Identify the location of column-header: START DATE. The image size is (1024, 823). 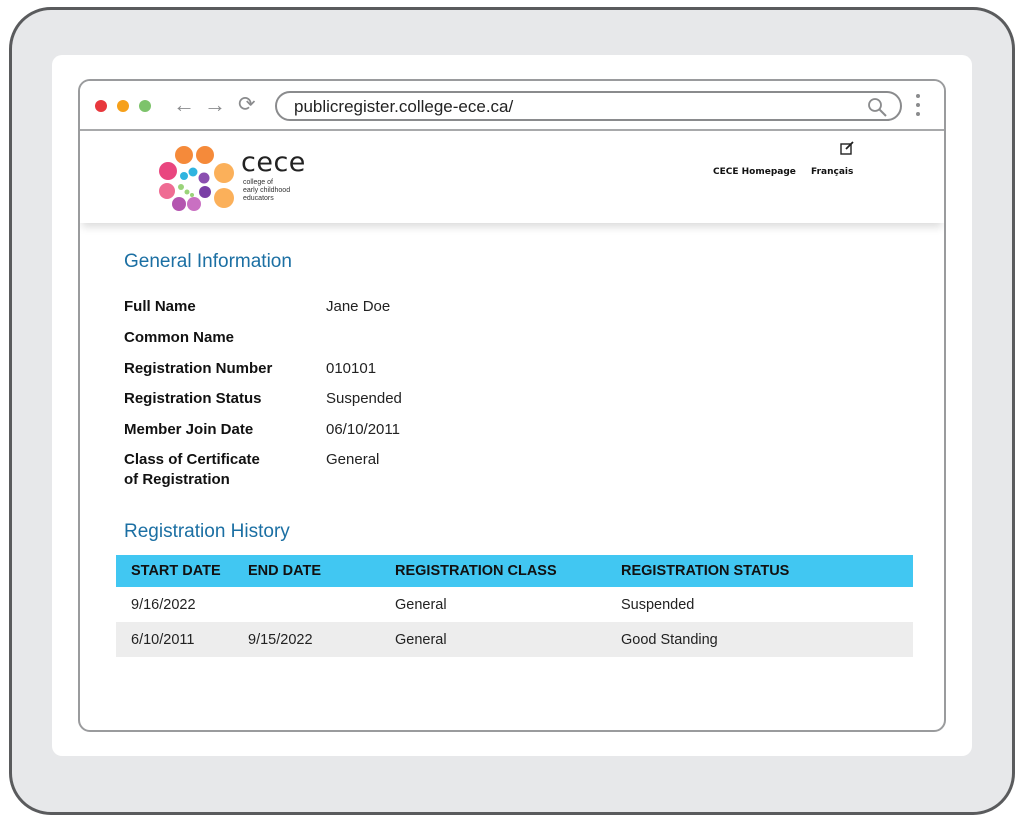
(174, 571).